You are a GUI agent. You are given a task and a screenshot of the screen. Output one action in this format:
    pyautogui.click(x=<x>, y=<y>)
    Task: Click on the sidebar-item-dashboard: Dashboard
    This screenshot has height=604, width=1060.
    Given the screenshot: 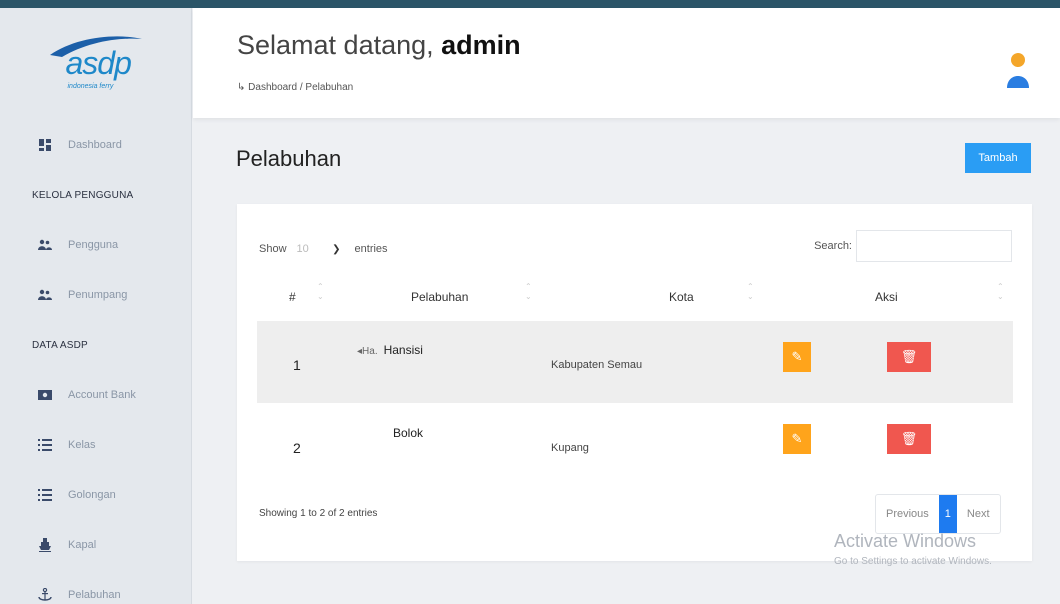 What is the action you would take?
    pyautogui.click(x=95, y=145)
    